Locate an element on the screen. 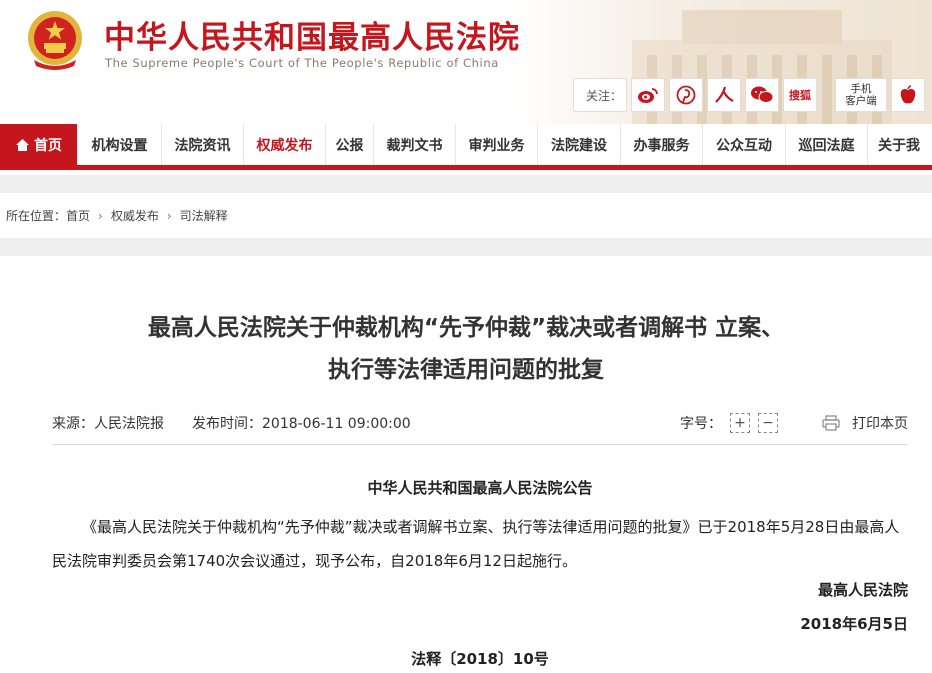 The width and height of the screenshot is (932, 673). nav-item-label: 首页 is located at coordinates (48, 145).